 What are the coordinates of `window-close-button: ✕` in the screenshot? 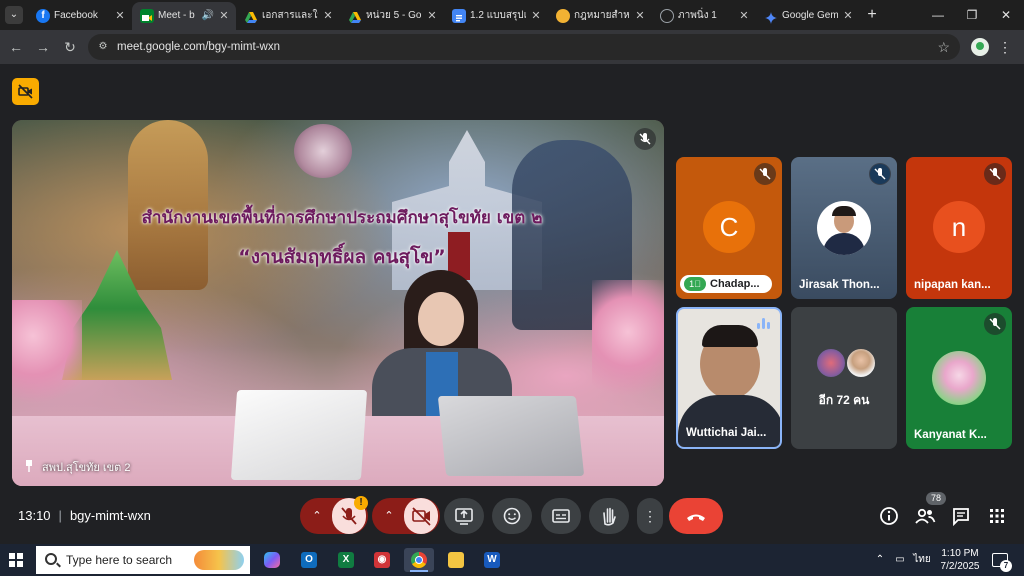 It's located at (1006, 15).